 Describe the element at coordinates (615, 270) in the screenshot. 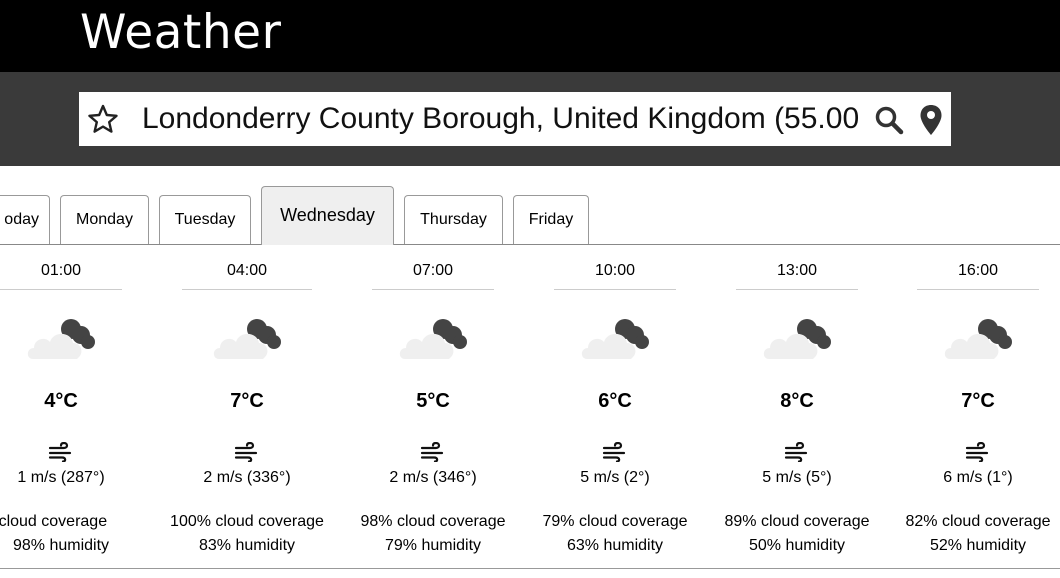

I see `forecast-time: 10:00` at that location.